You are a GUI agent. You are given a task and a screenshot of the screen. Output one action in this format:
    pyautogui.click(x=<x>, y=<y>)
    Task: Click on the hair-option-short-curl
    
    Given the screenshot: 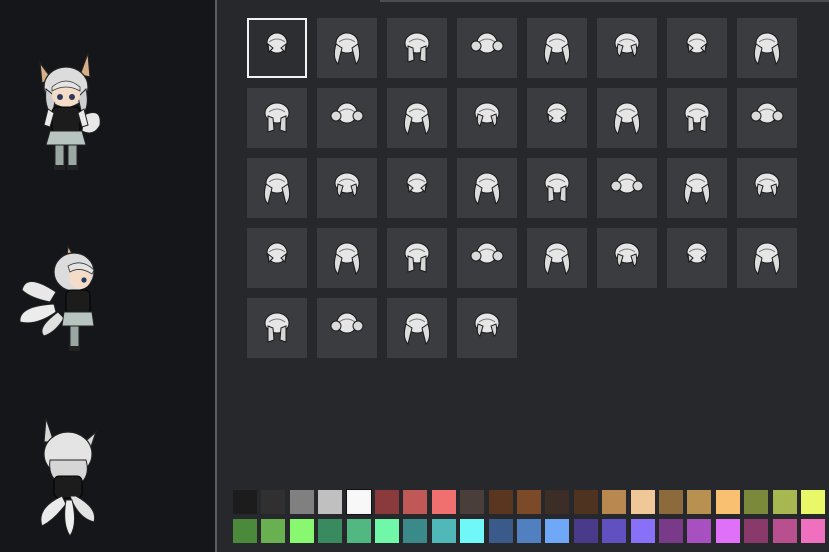 What is the action you would take?
    pyautogui.click(x=697, y=48)
    